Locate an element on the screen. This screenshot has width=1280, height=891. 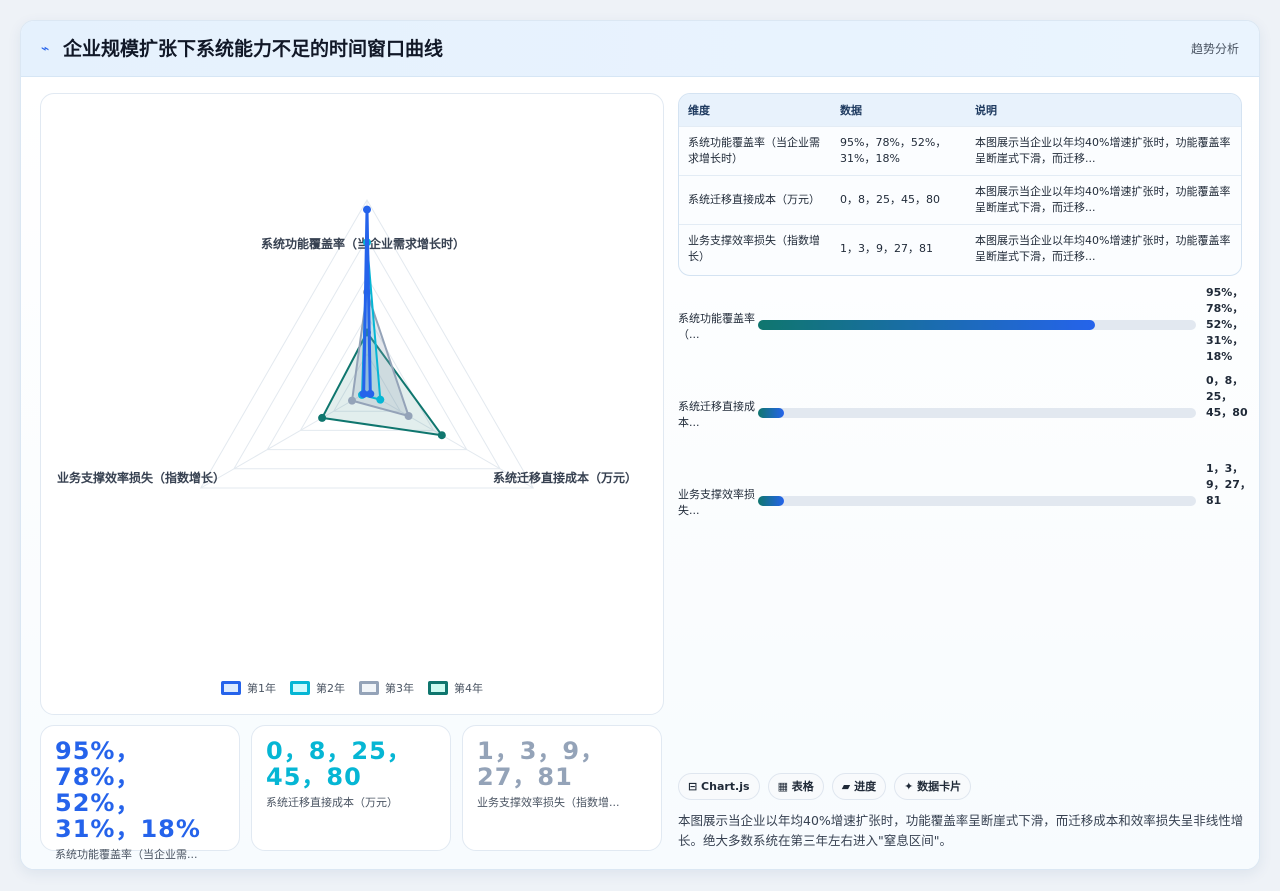
kpi-value: 1，3，9，27，81 is located at coordinates (541, 764).